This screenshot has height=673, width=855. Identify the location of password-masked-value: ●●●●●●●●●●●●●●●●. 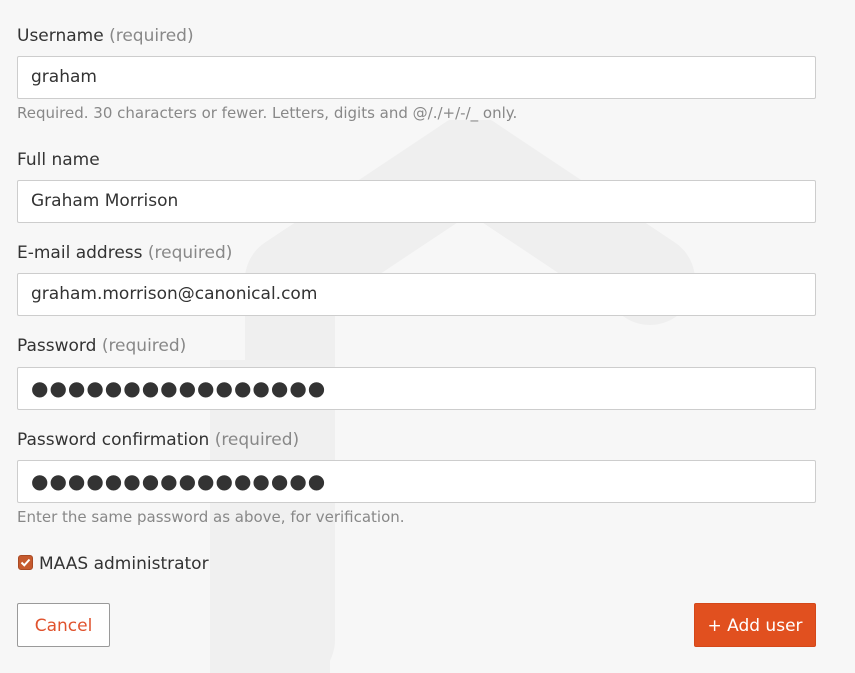
(179, 388).